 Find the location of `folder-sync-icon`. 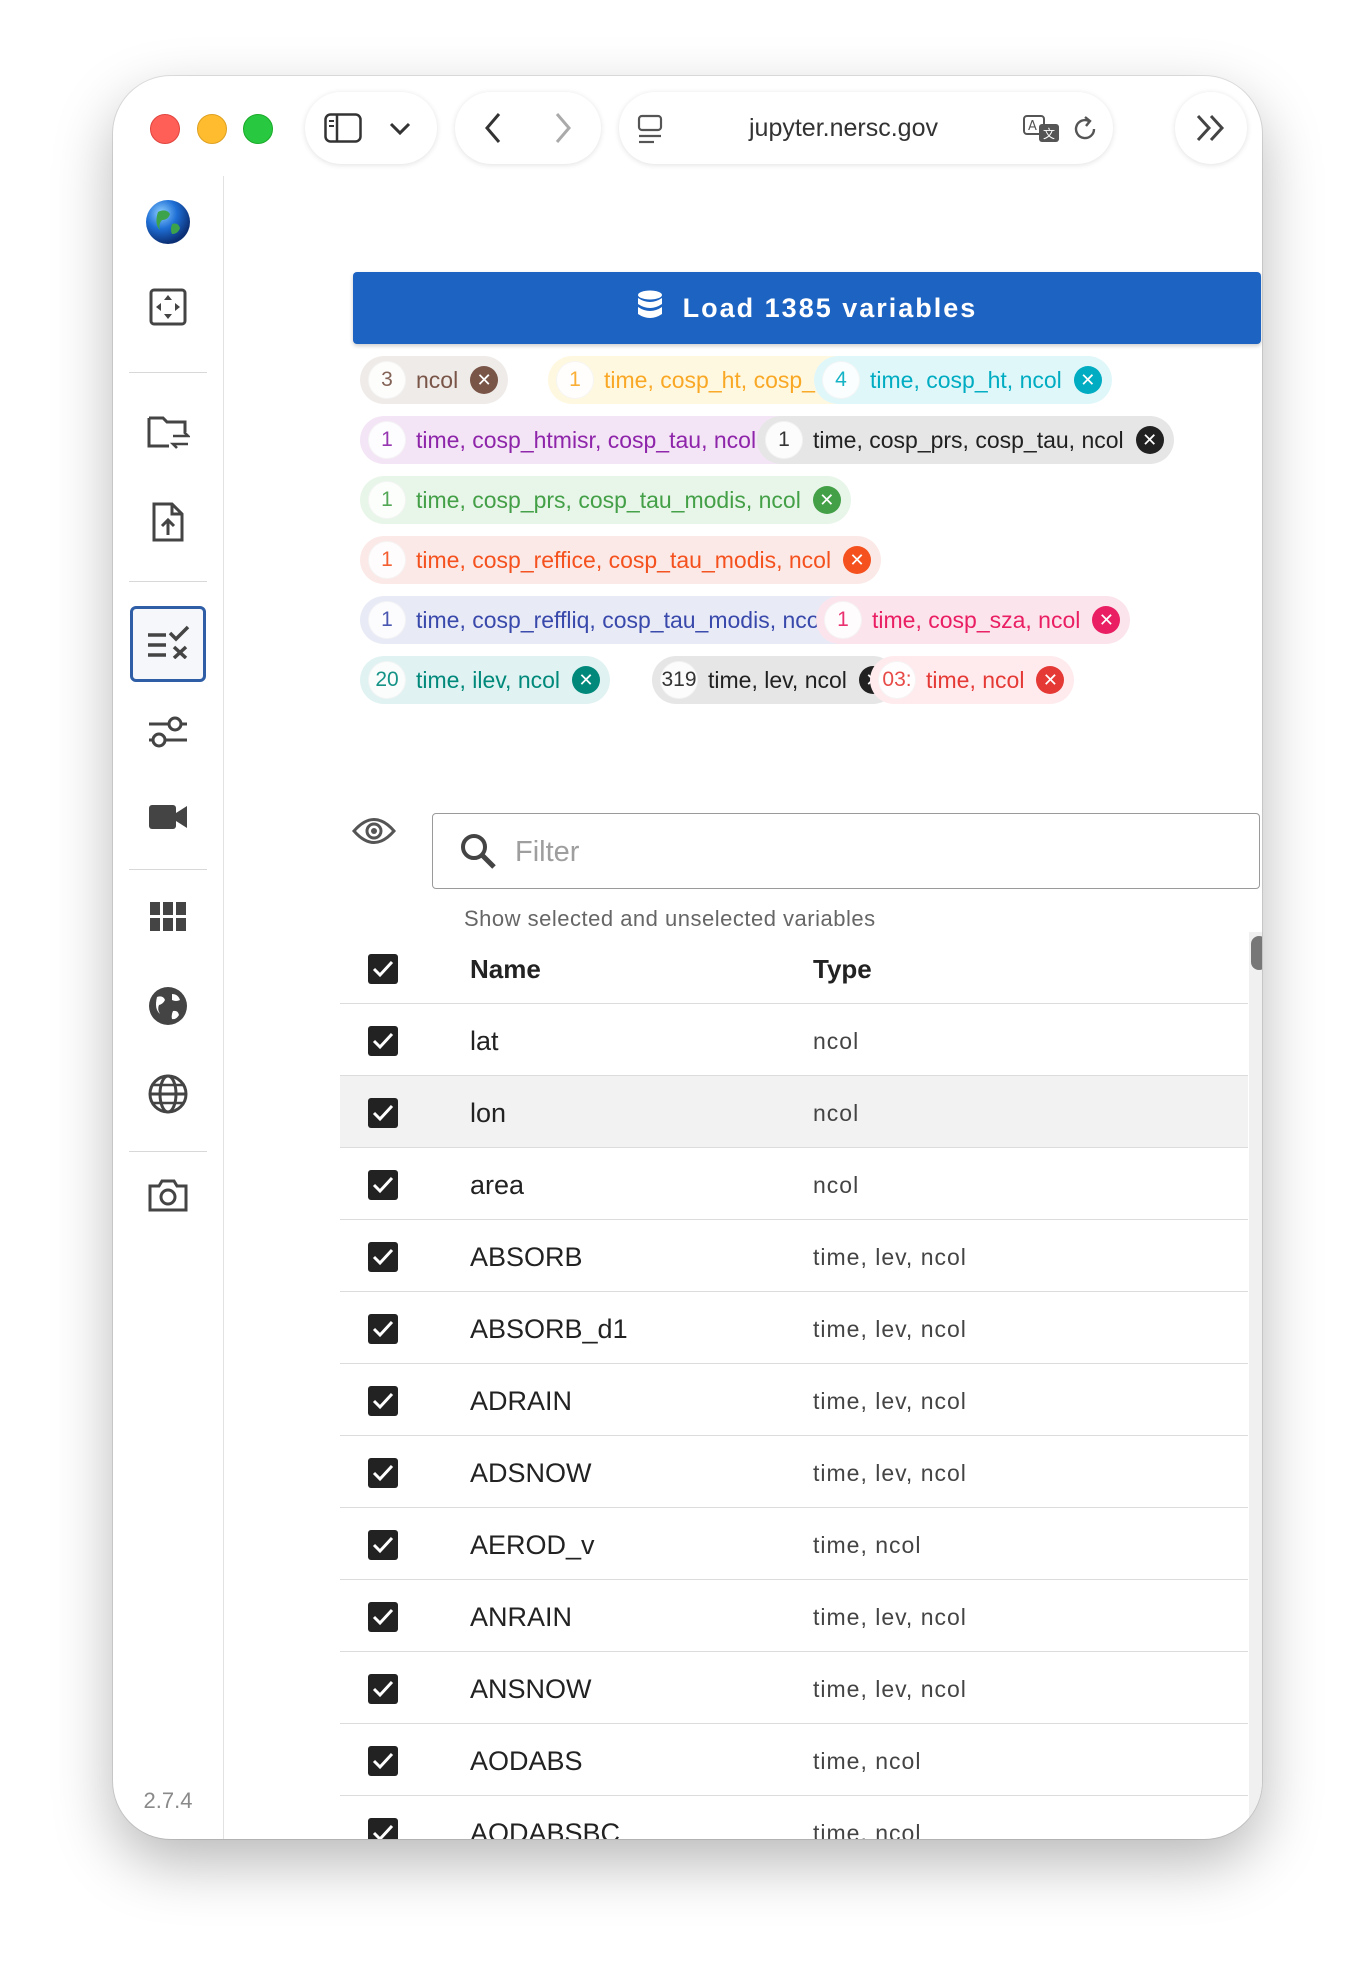

folder-sync-icon is located at coordinates (169, 434).